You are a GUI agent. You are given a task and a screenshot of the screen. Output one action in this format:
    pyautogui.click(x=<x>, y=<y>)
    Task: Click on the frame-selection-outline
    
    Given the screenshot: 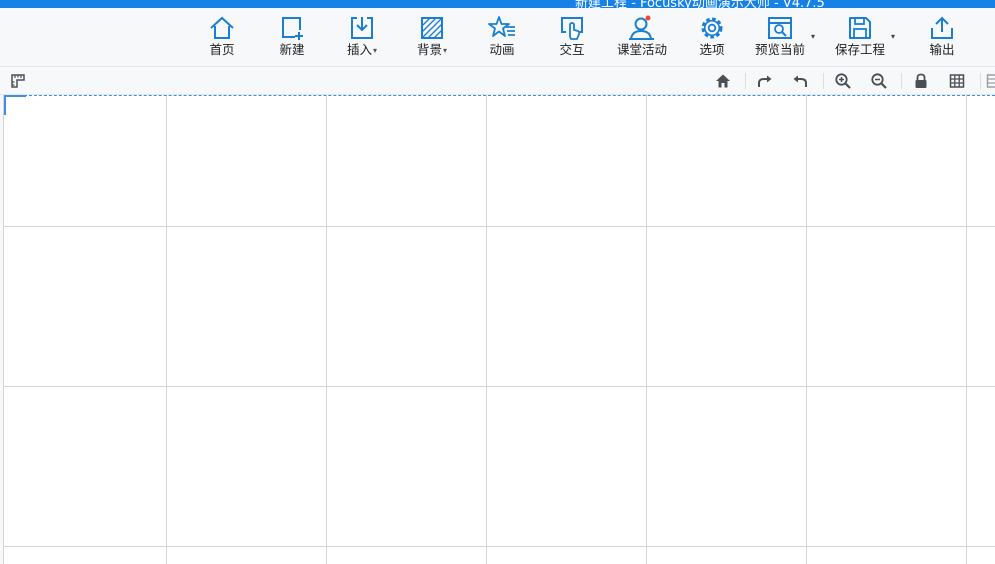 What is the action you would take?
    pyautogui.click(x=499, y=95)
    